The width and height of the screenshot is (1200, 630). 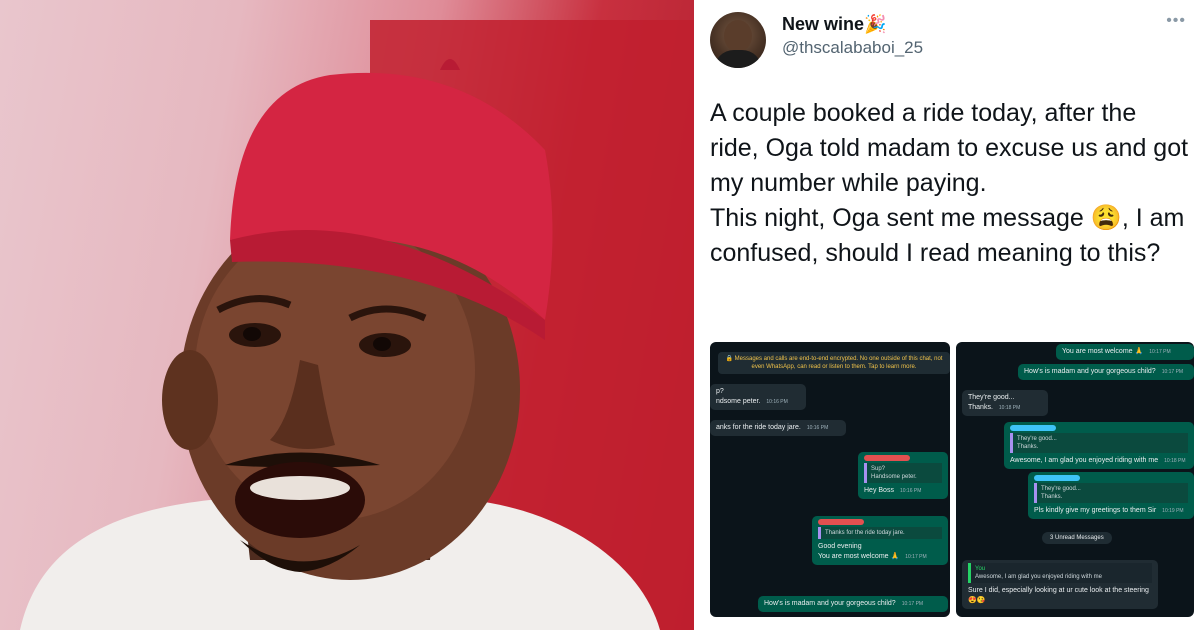 I want to click on chat-bubble: You are most welcome 🙏 10:17 PM, so click(x=1125, y=352).